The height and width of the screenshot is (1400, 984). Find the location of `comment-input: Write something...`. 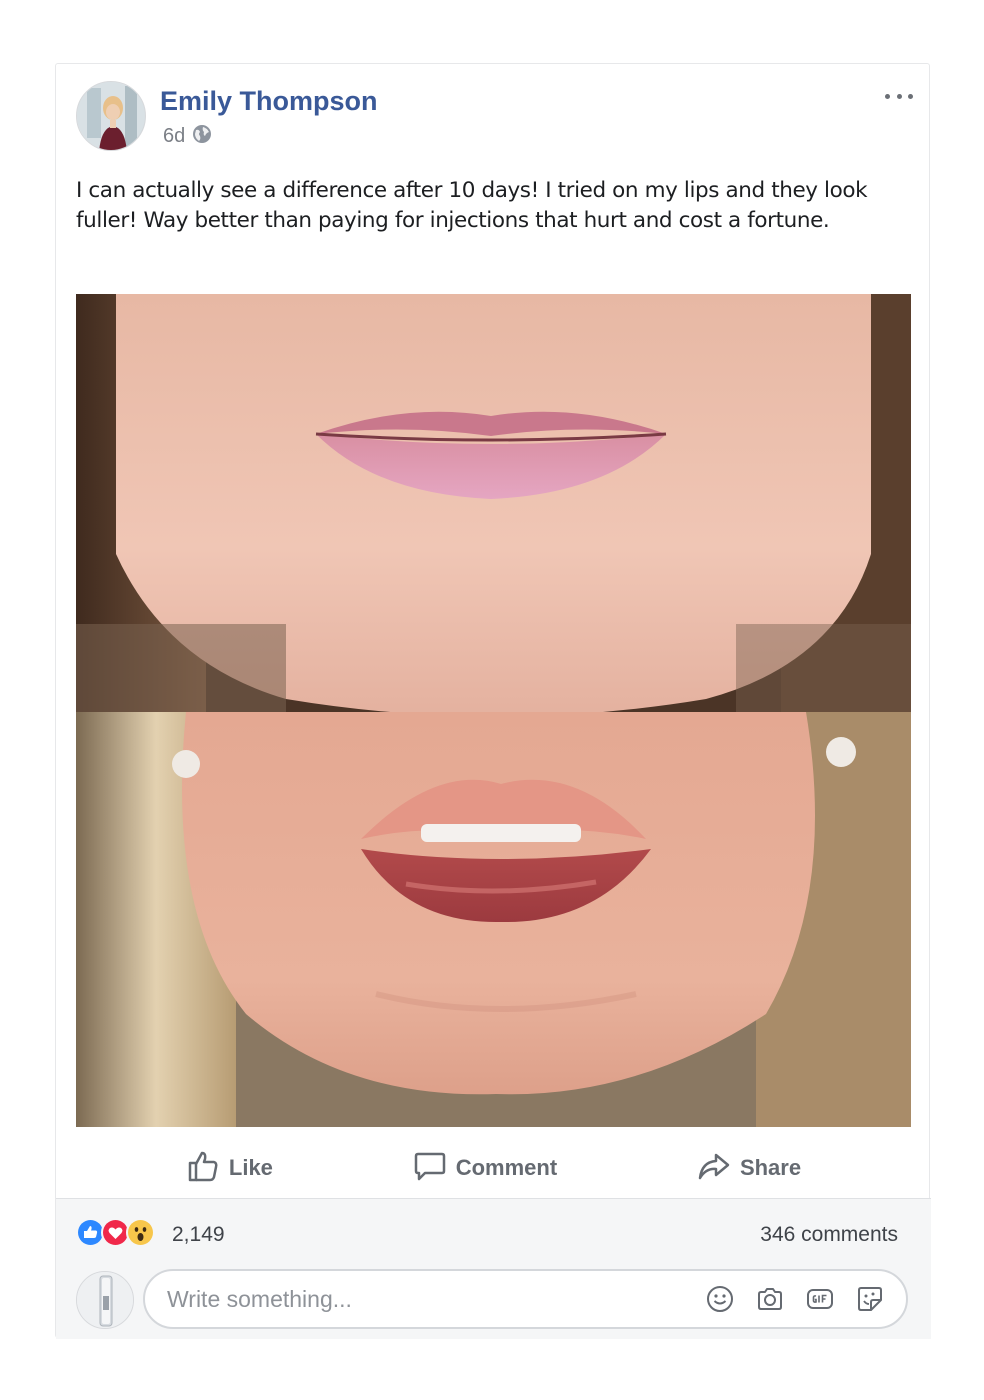

comment-input: Write something... is located at coordinates (436, 1299).